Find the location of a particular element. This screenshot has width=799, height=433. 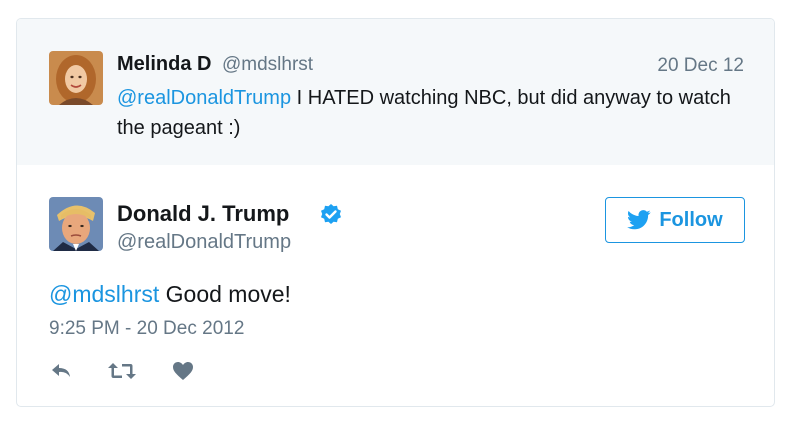

main-mention-link: @mdslhrst is located at coordinates (104, 294).